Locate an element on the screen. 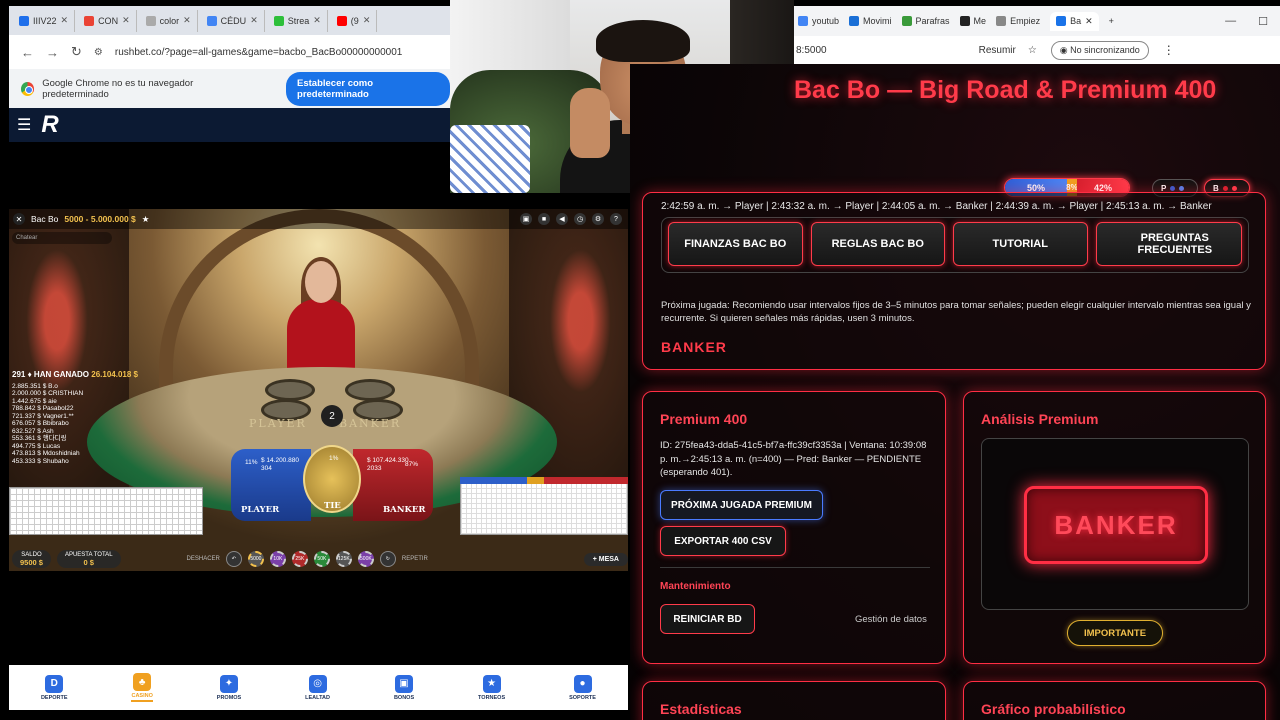 This screenshot has height=720, width=1280. browser-tab: CÉDU ✕ is located at coordinates (233, 20).